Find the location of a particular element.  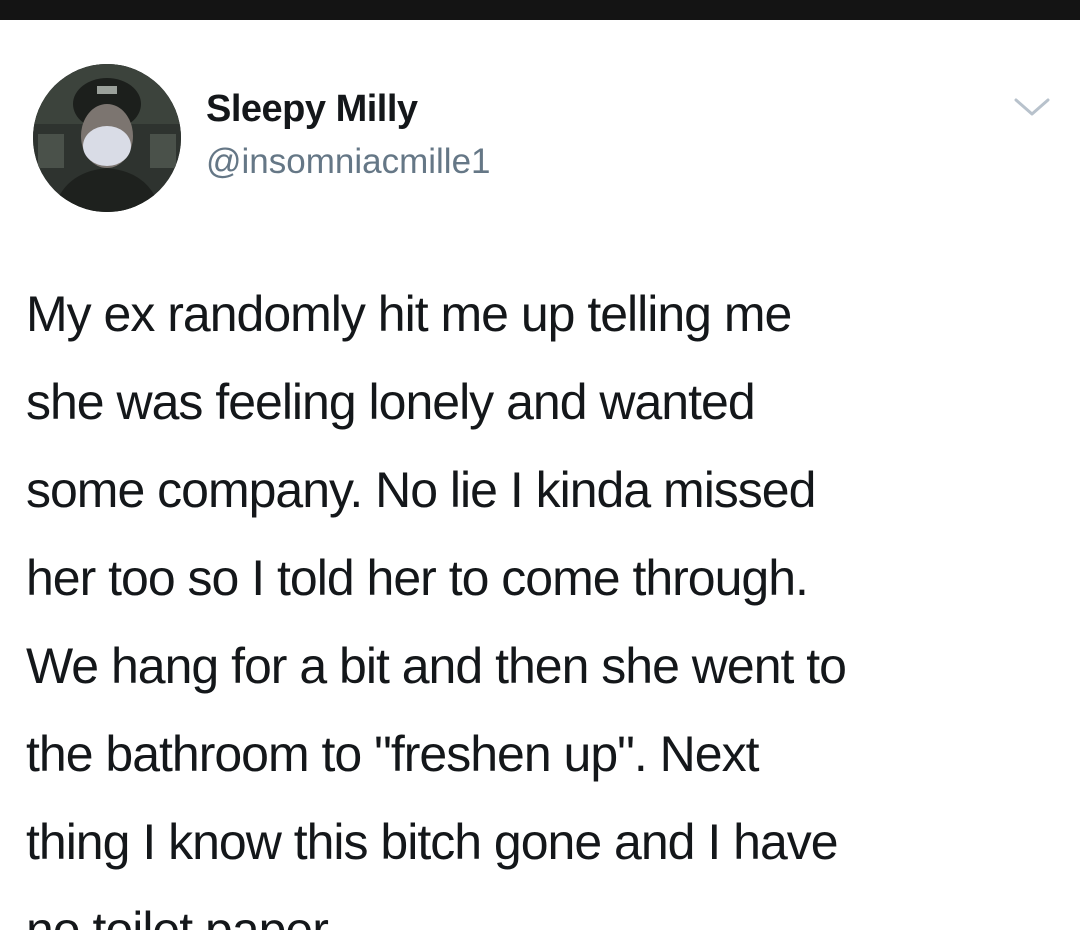

tweet-text-line: We hang for a bit and then she went to is located at coordinates (436, 666).